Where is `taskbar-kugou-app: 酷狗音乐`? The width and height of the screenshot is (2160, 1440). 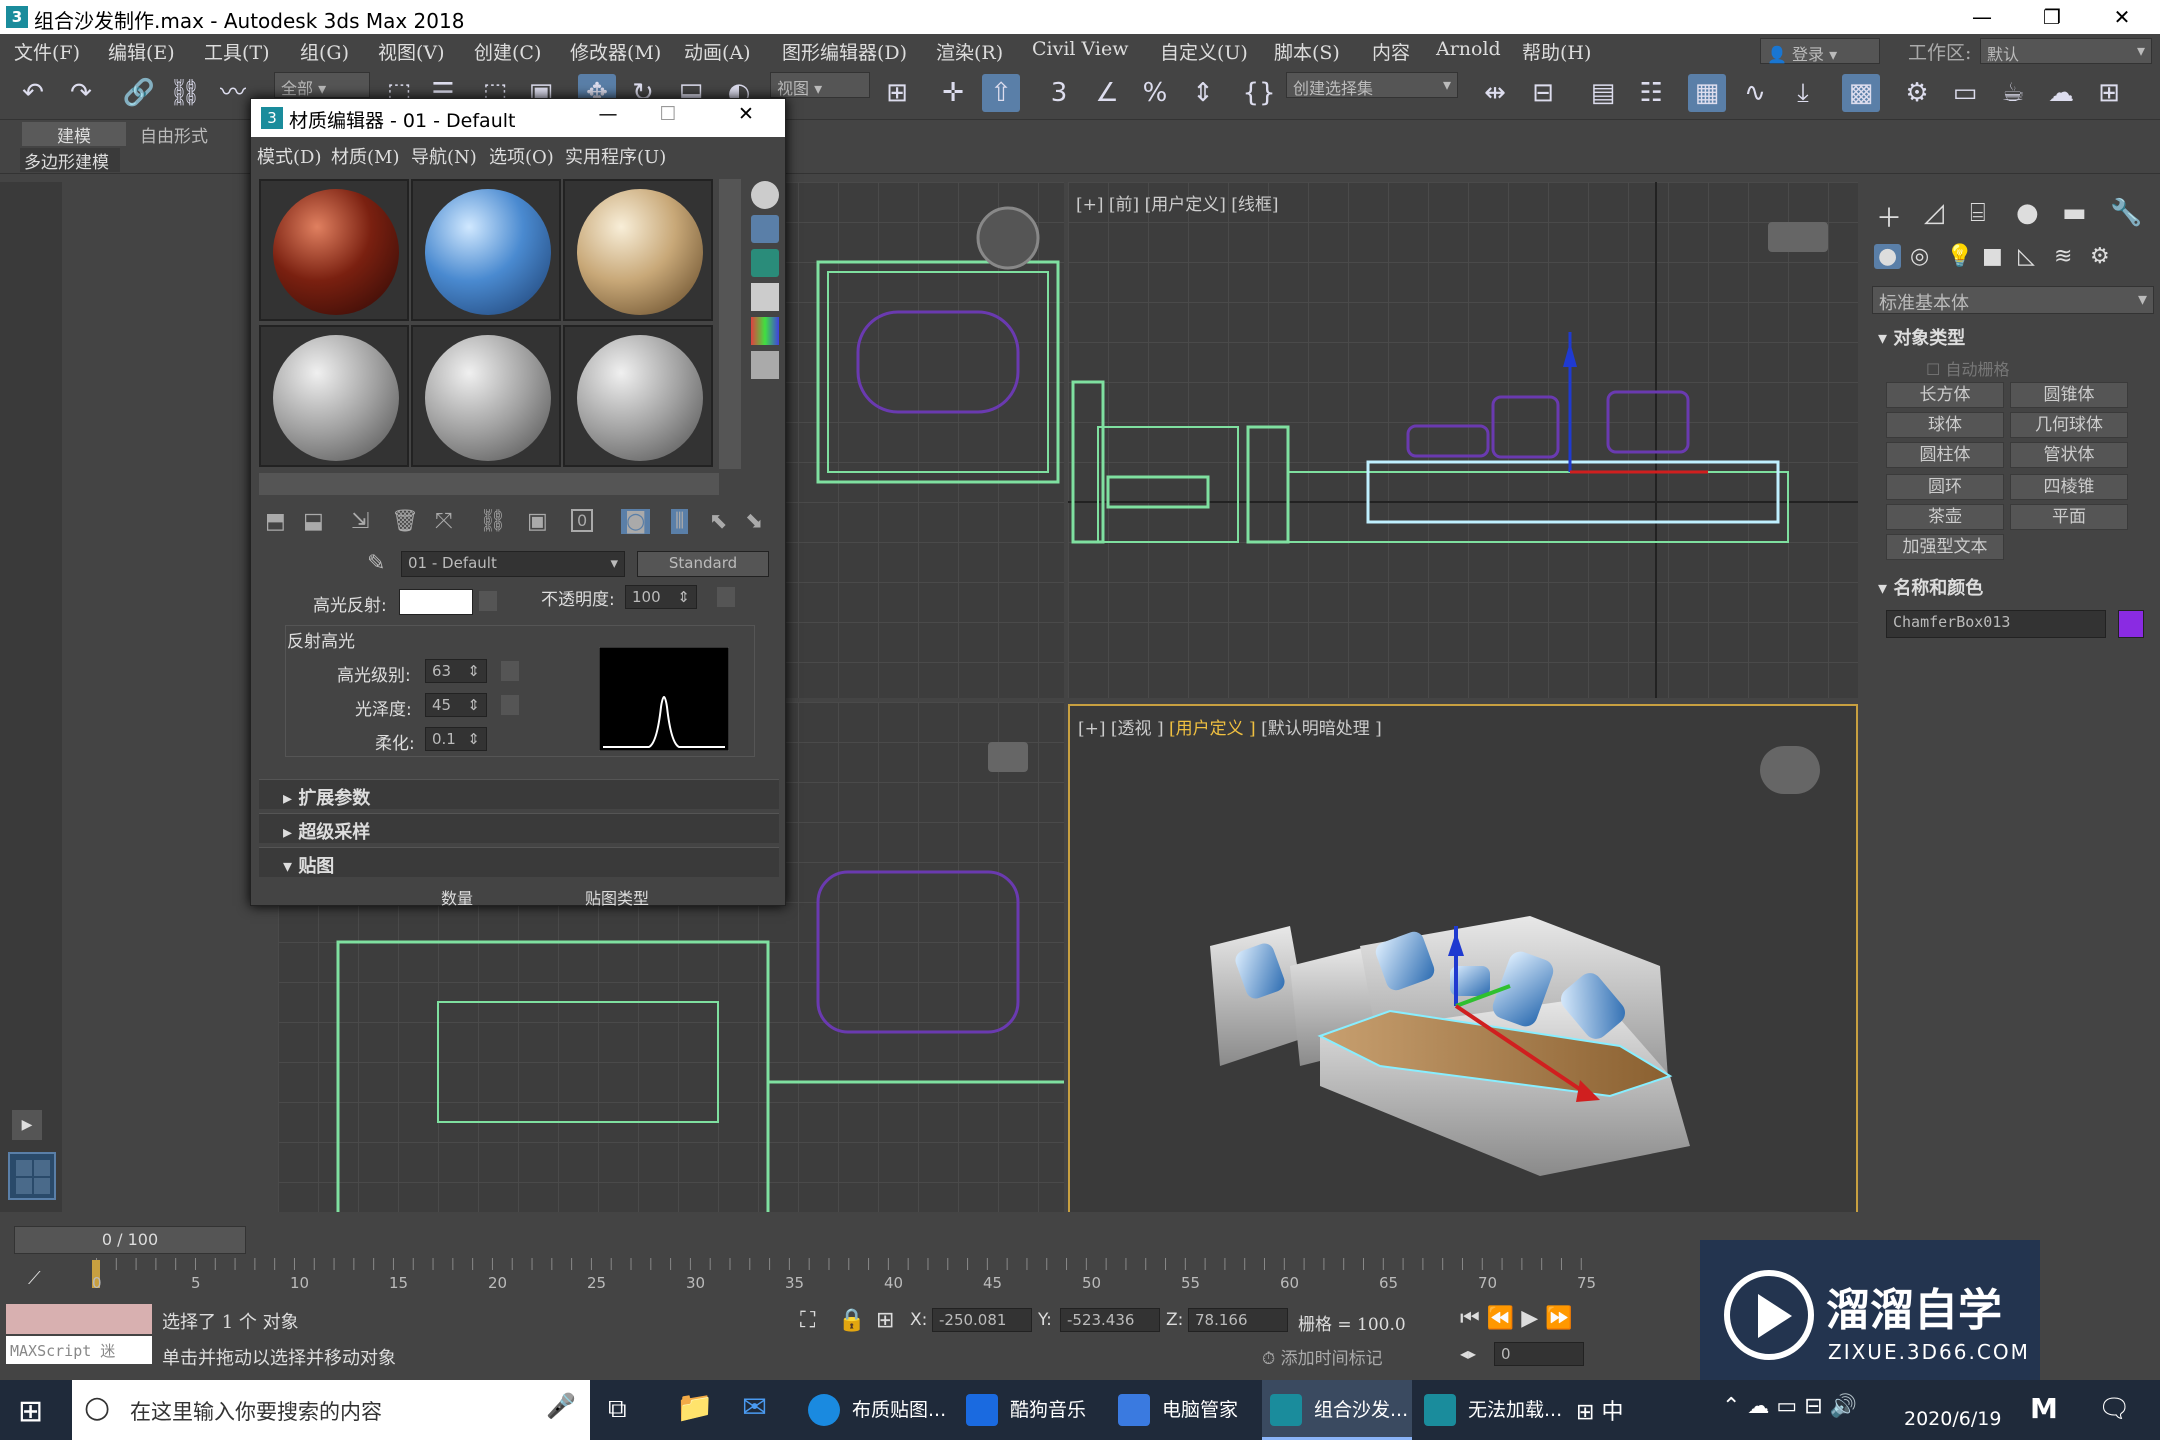 taskbar-kugou-app: 酷狗音乐 is located at coordinates (1028, 1410).